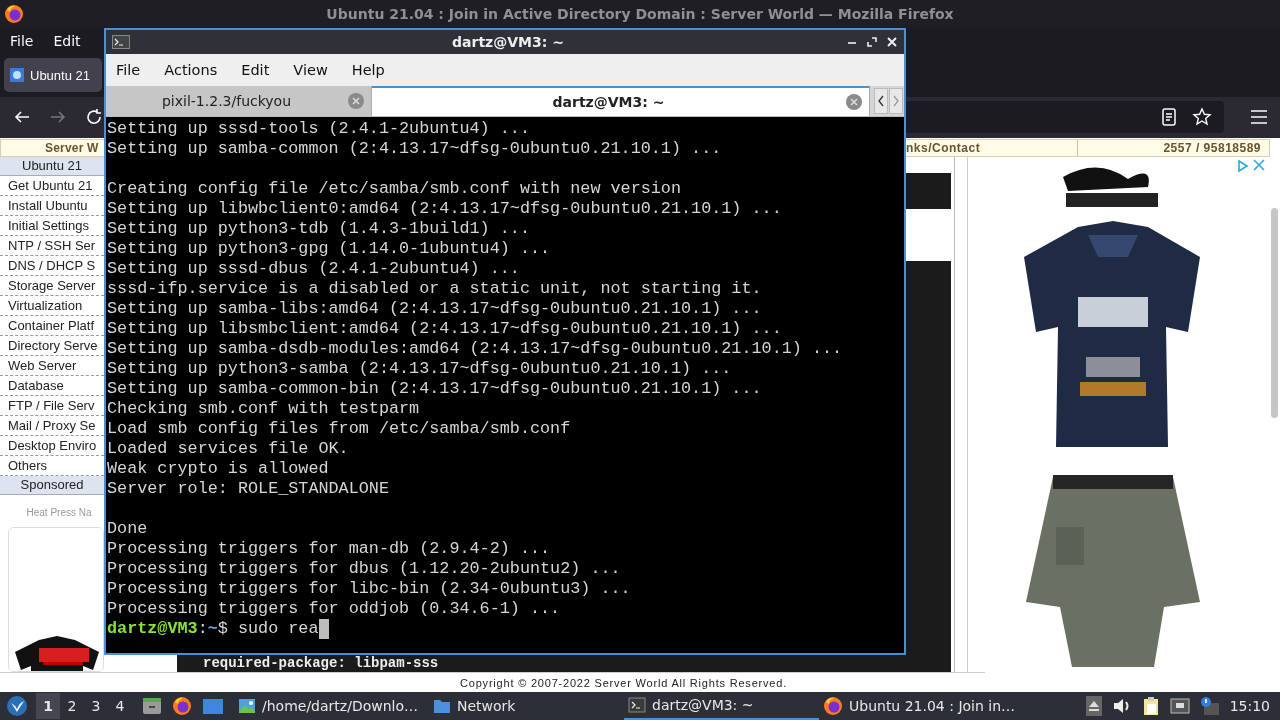  What do you see at coordinates (320, 664) in the screenshot?
I see `code-line: required-package: libpam-sss` at bounding box center [320, 664].